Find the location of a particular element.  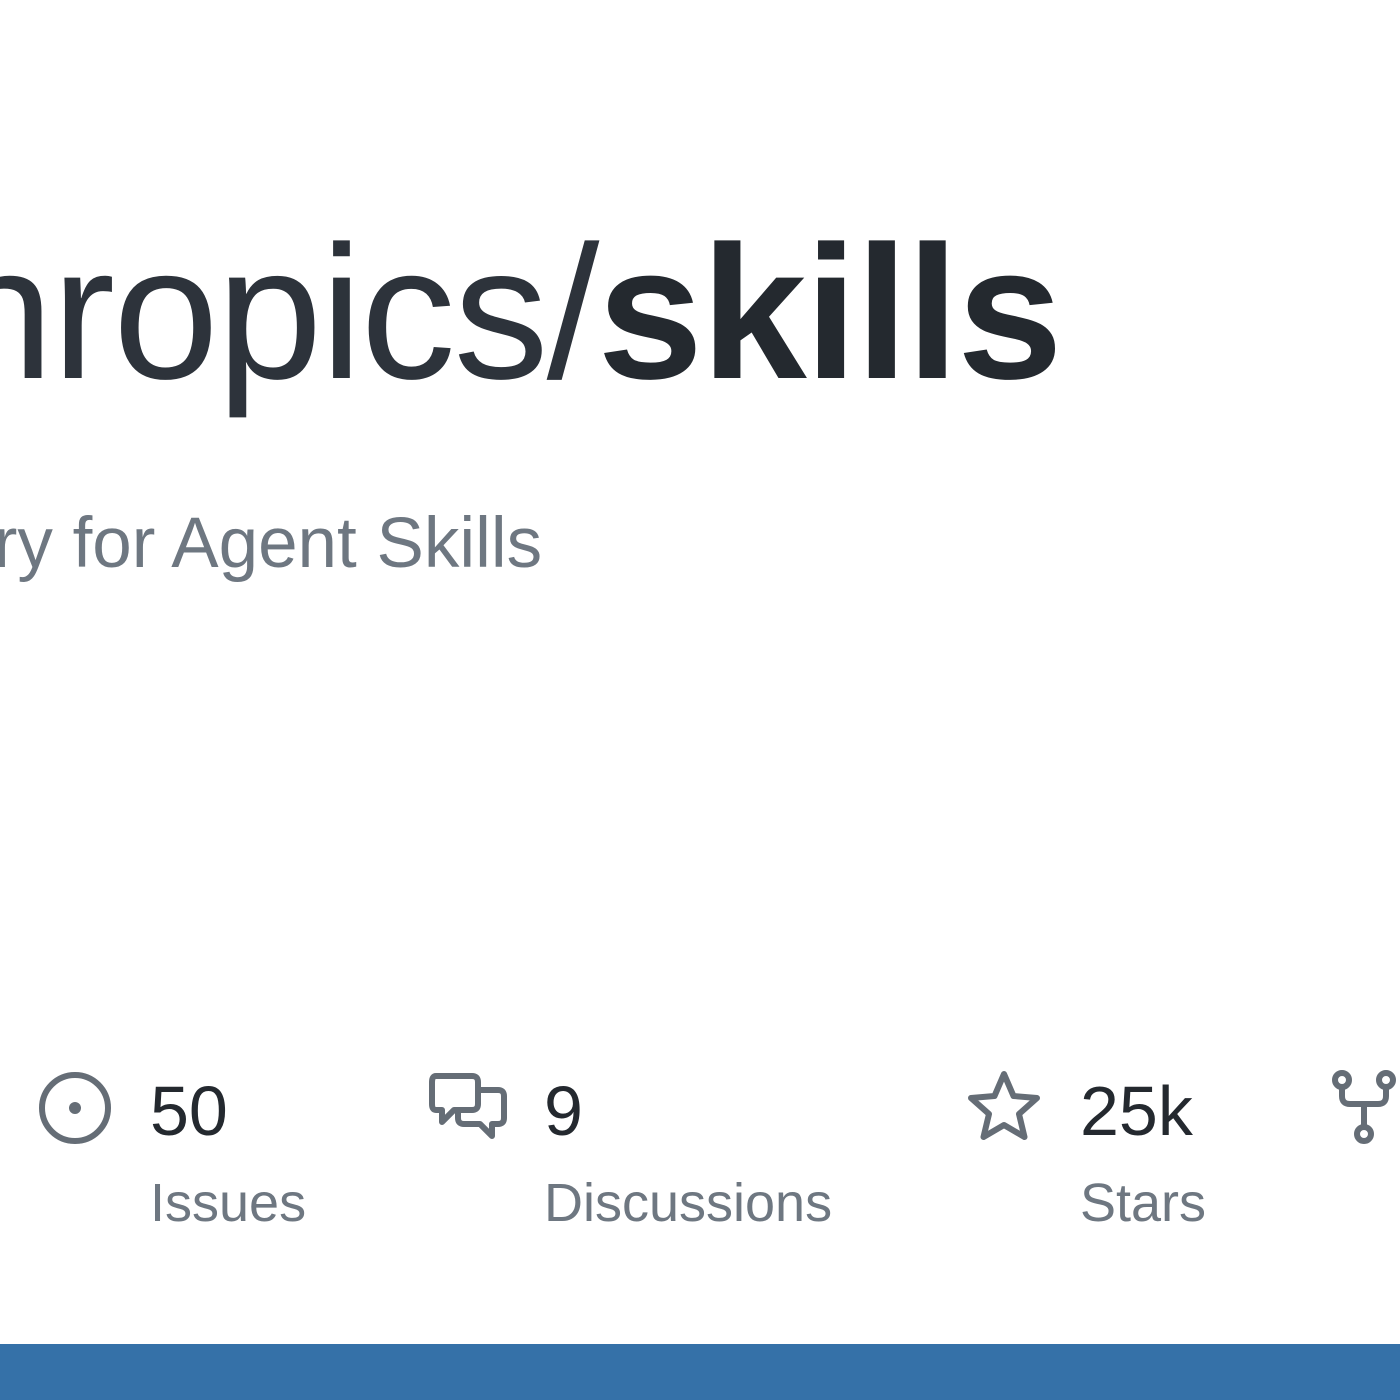

issues-count: 50 is located at coordinates (189, 1111).